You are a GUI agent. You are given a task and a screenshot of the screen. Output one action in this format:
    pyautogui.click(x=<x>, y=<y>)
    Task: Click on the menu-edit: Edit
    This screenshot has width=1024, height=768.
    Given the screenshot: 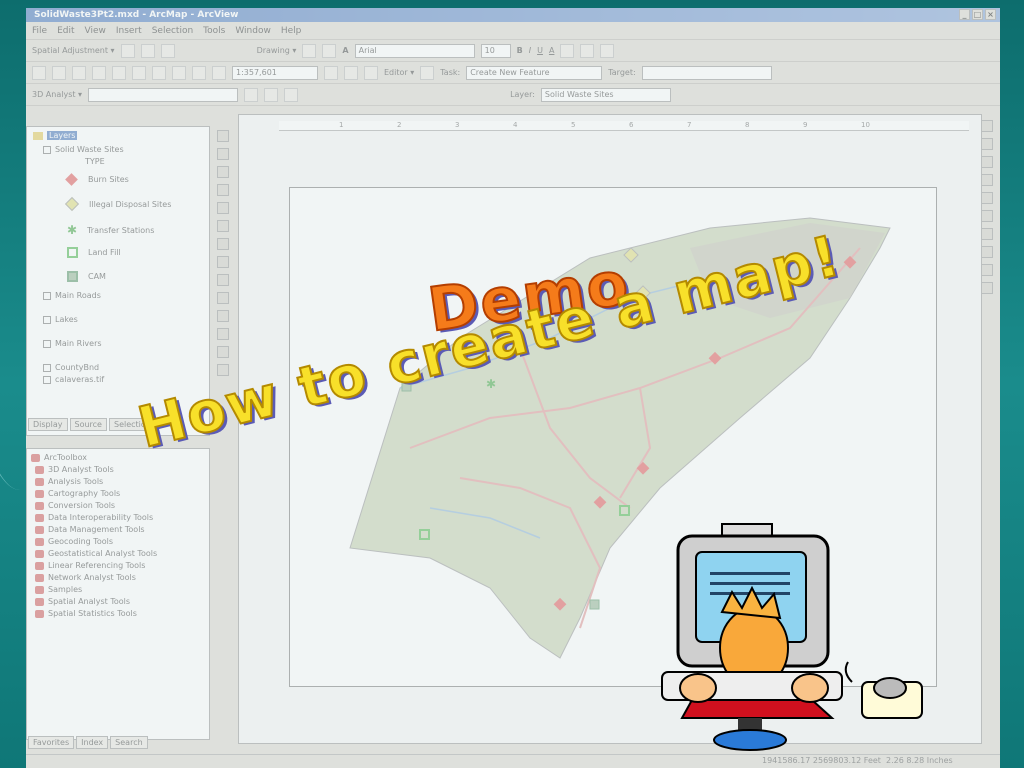 What is the action you would take?
    pyautogui.click(x=65, y=31)
    